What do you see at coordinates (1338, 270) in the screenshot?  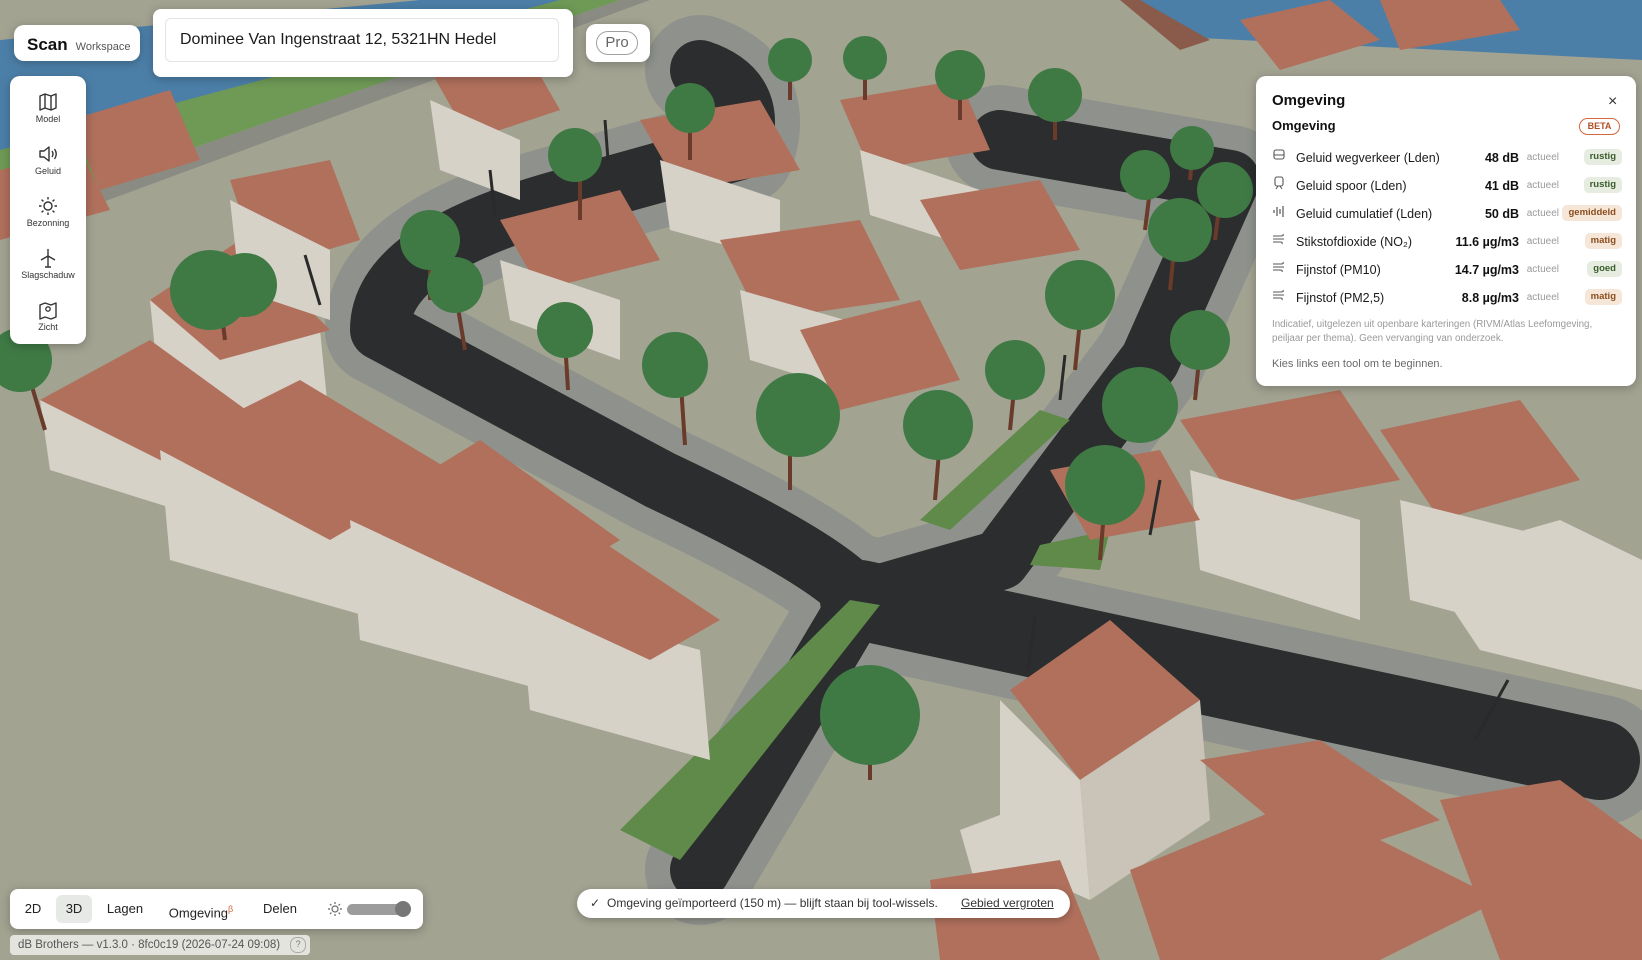 I see `metric-label: Fijnstof (PM10)` at bounding box center [1338, 270].